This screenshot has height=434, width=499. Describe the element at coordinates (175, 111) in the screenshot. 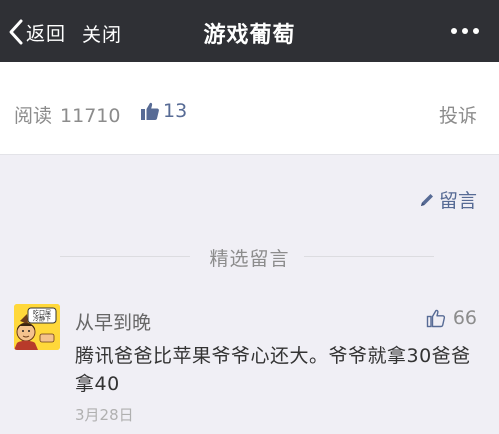

I see `like-count: 13` at that location.